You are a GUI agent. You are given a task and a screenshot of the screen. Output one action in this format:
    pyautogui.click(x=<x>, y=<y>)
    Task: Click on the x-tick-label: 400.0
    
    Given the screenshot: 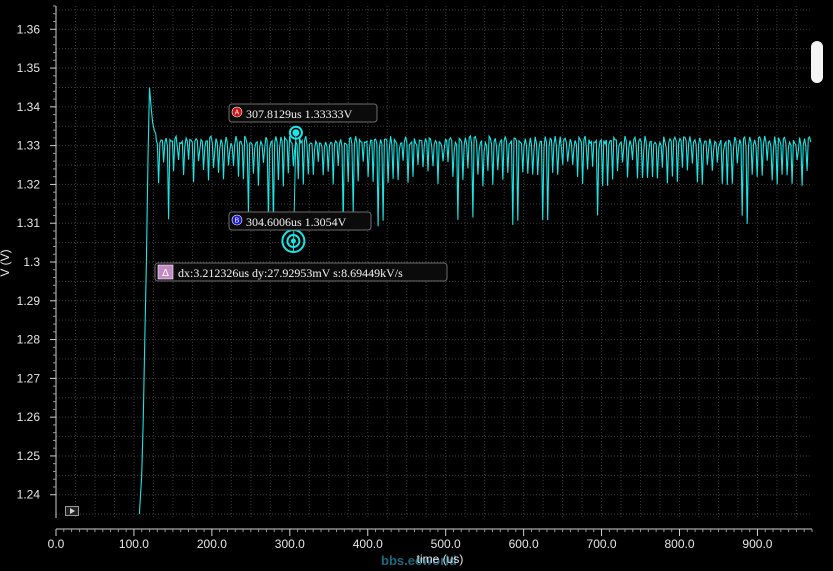 What is the action you would take?
    pyautogui.click(x=368, y=544)
    